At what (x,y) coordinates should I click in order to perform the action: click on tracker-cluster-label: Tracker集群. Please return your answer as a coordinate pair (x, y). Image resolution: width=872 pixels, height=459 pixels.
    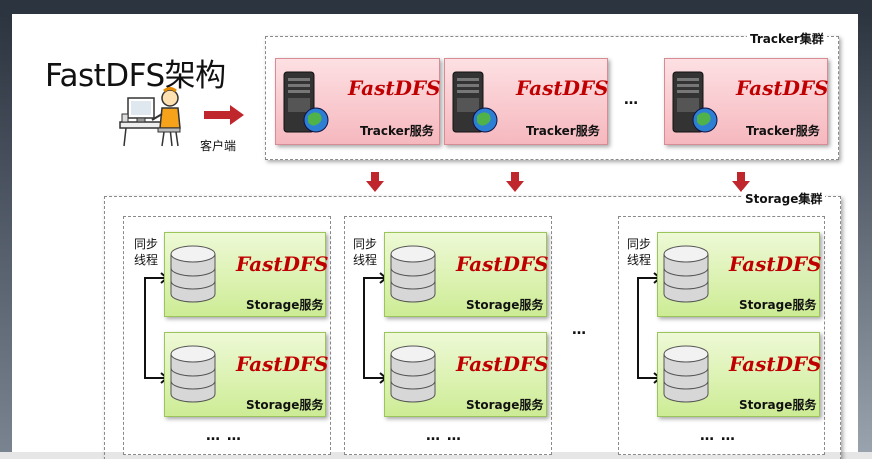
    Looking at the image, I should click on (787, 38).